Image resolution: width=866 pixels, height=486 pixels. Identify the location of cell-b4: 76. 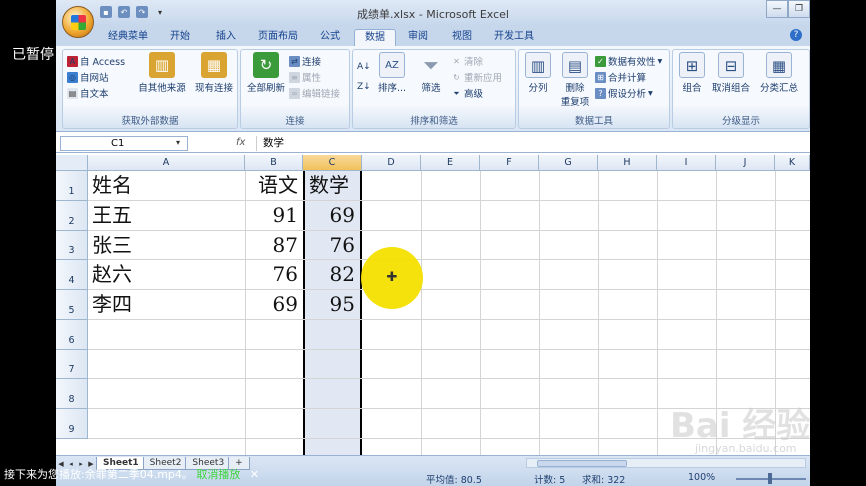
(274, 274).